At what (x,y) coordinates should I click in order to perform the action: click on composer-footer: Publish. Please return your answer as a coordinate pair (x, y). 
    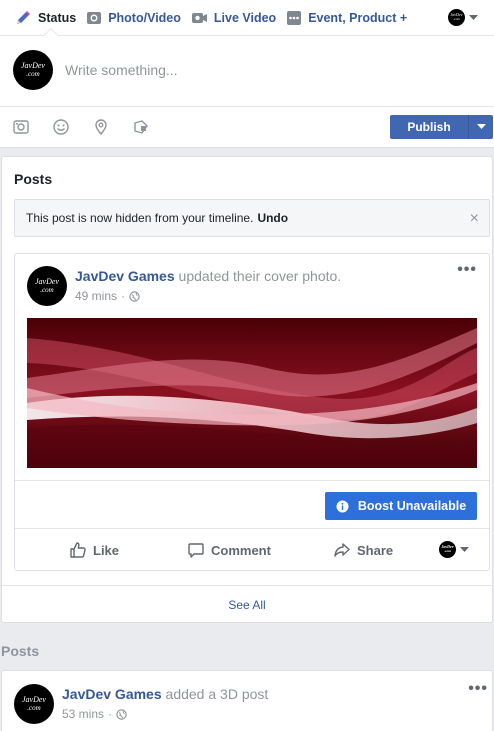
    Looking at the image, I should click on (247, 126).